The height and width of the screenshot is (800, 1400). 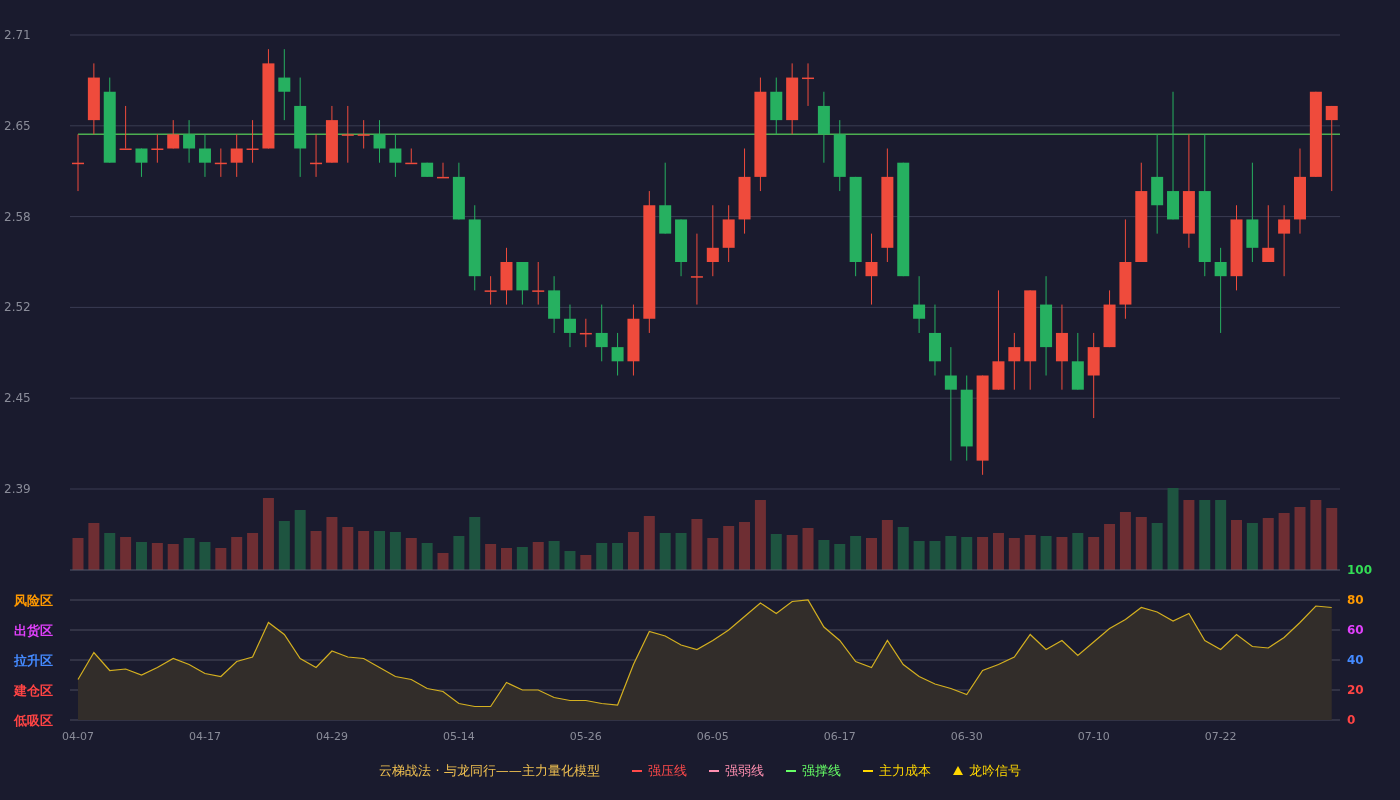 I want to click on axis-label: 2.45, so click(x=17, y=398).